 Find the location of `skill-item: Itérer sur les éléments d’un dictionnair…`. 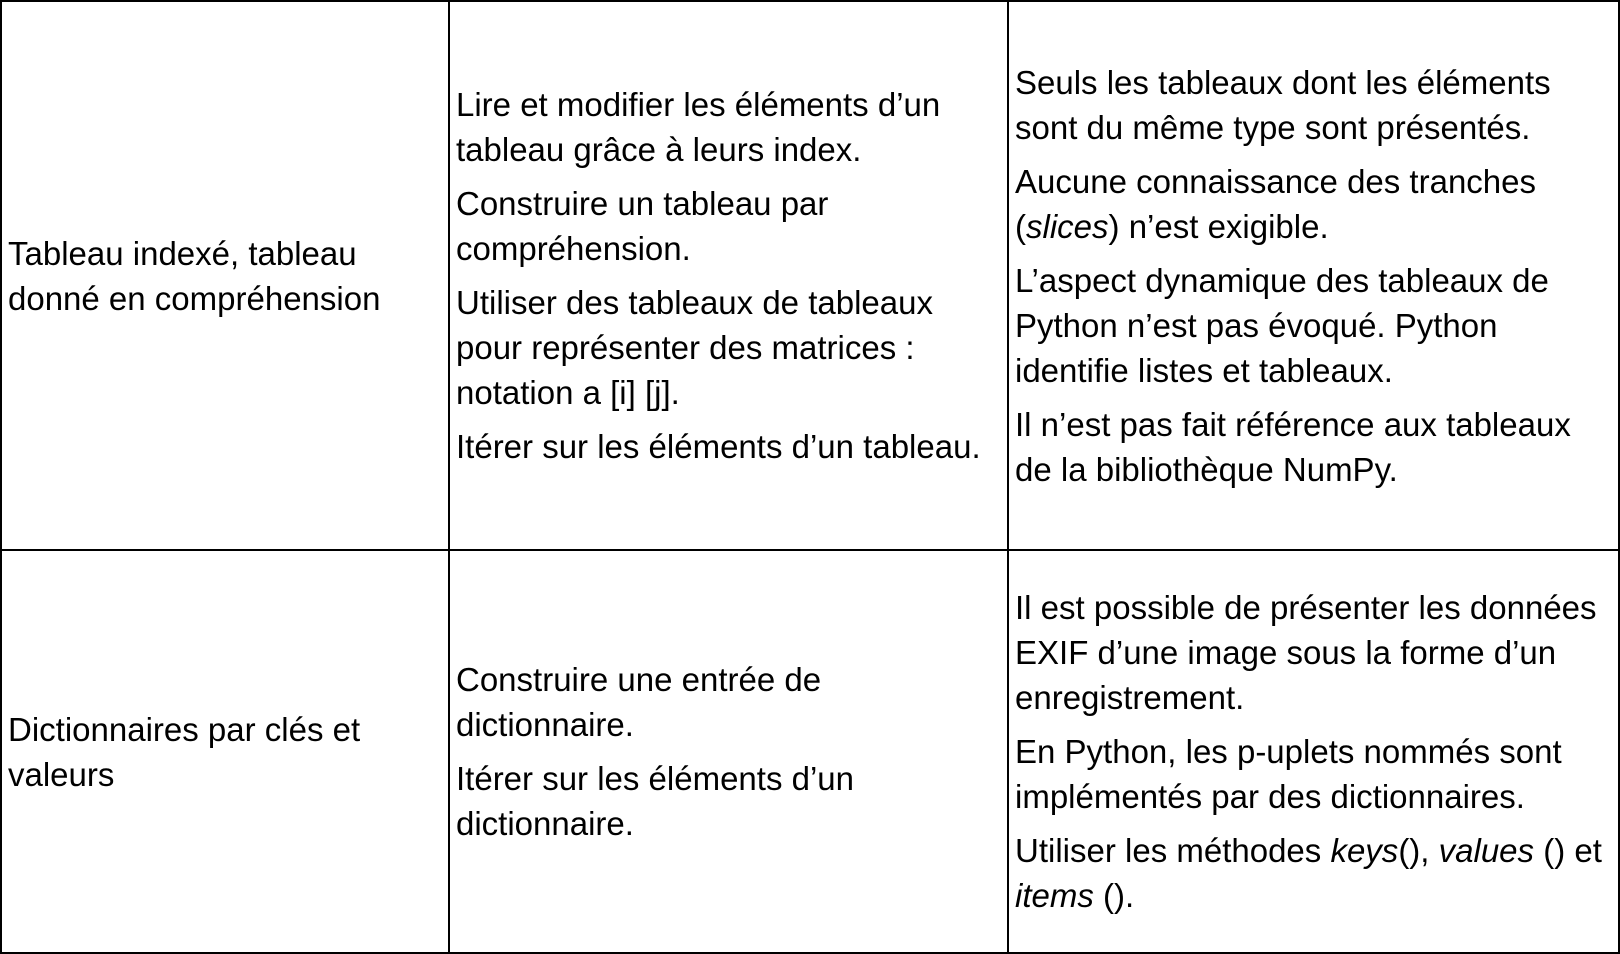

skill-item: Itérer sur les éléments d’un dictionnair… is located at coordinates (655, 801).